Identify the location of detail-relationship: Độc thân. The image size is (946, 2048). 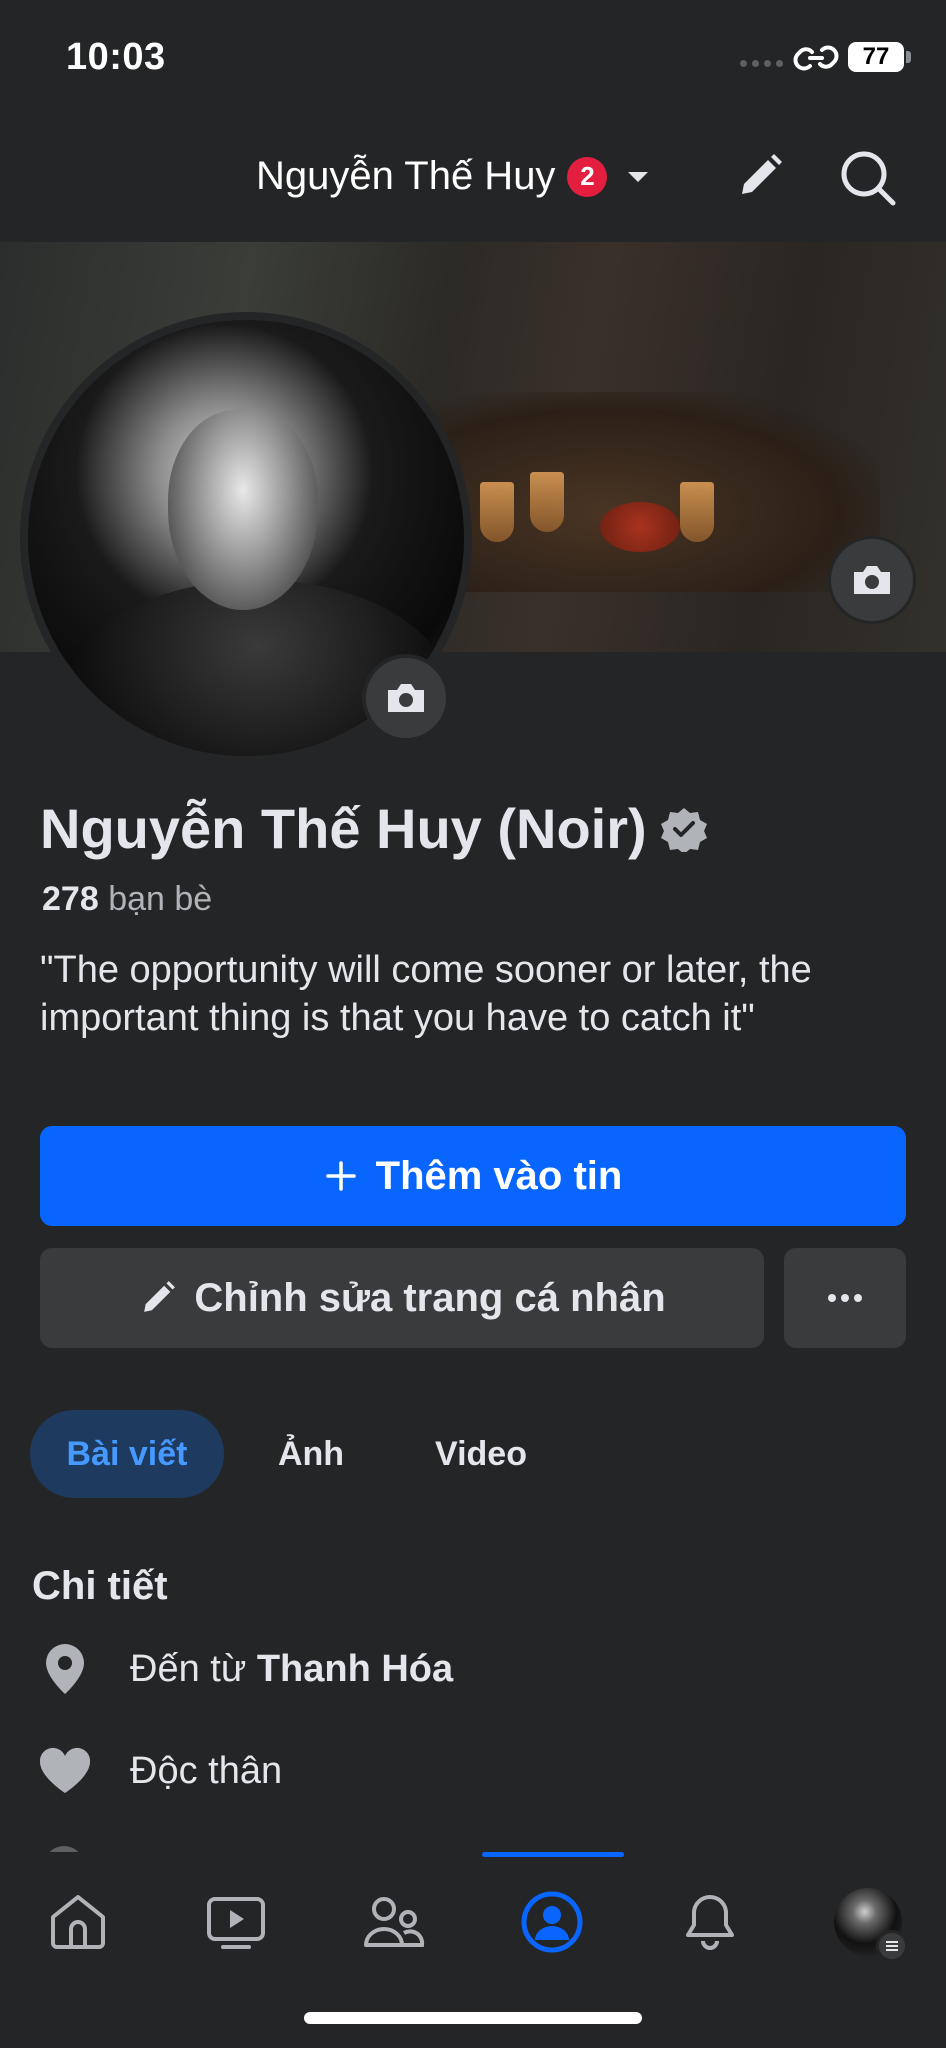
(159, 1771).